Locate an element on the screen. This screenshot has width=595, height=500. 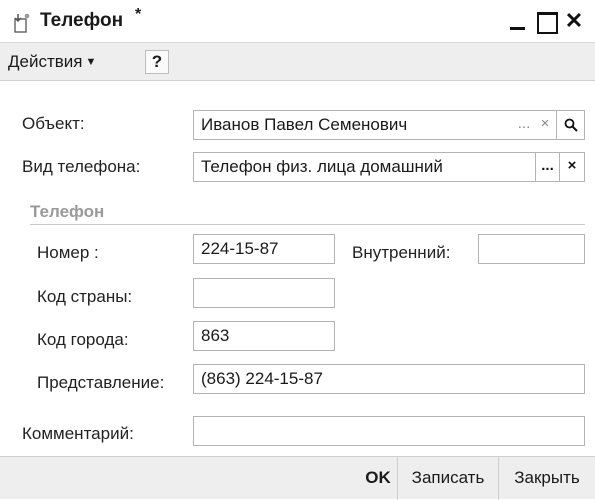
magnifier-icon is located at coordinates (571, 125).